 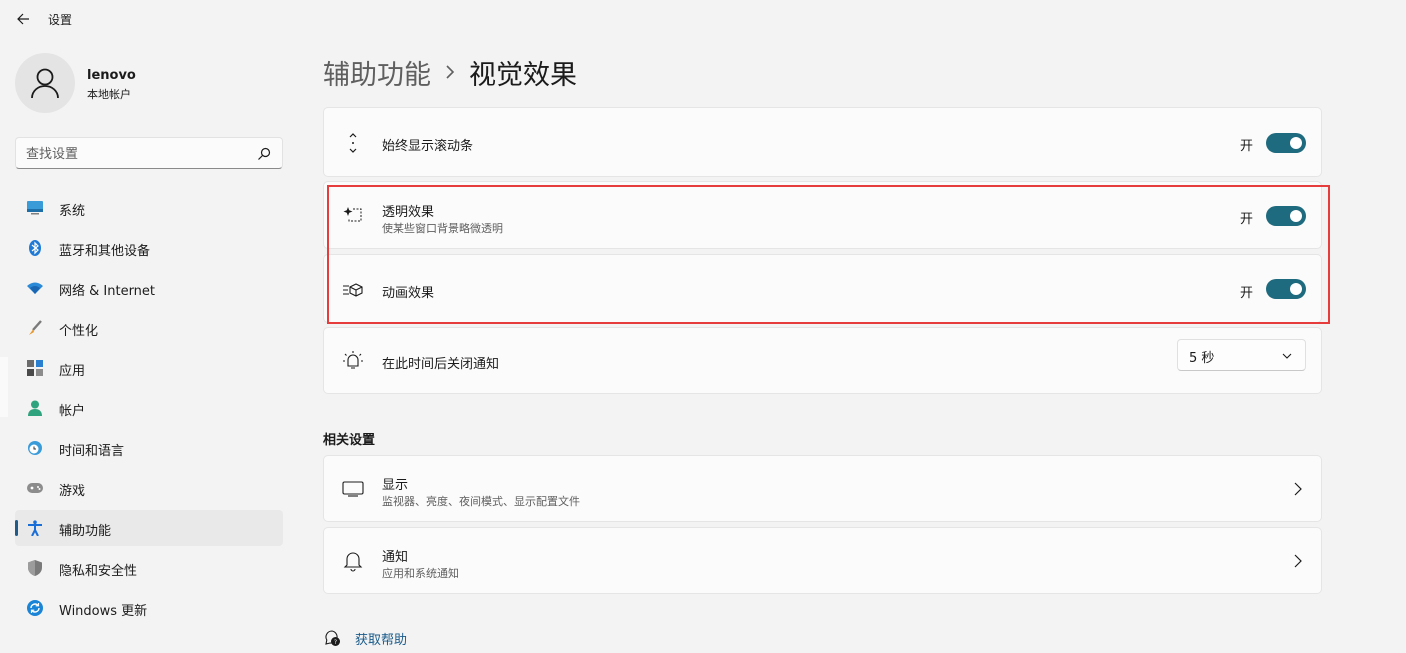 I want to click on related-settings-heading: 相关设置, so click(x=349, y=440).